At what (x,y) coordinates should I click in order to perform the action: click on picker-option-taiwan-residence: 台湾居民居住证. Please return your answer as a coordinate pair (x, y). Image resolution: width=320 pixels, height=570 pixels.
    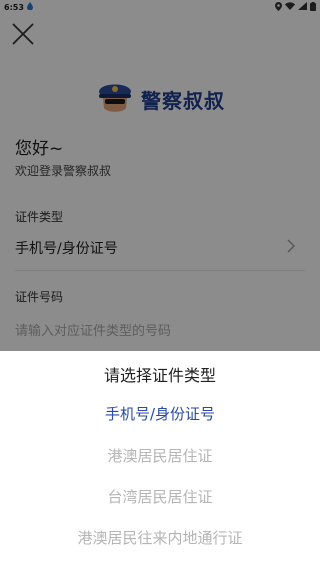
    Looking at the image, I should click on (160, 496).